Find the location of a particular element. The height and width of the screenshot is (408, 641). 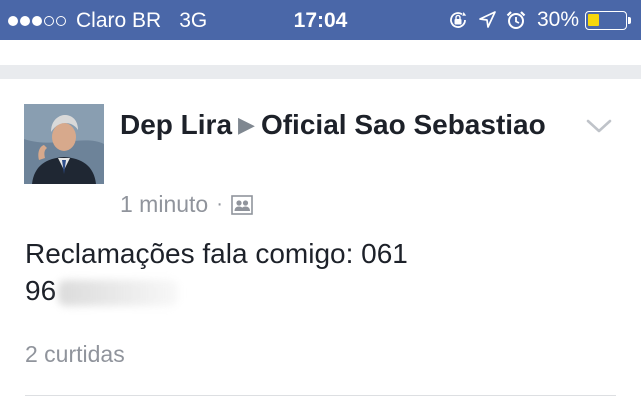

status-bar: Claro BR 3G 17:04 30% is located at coordinates (320, 20).